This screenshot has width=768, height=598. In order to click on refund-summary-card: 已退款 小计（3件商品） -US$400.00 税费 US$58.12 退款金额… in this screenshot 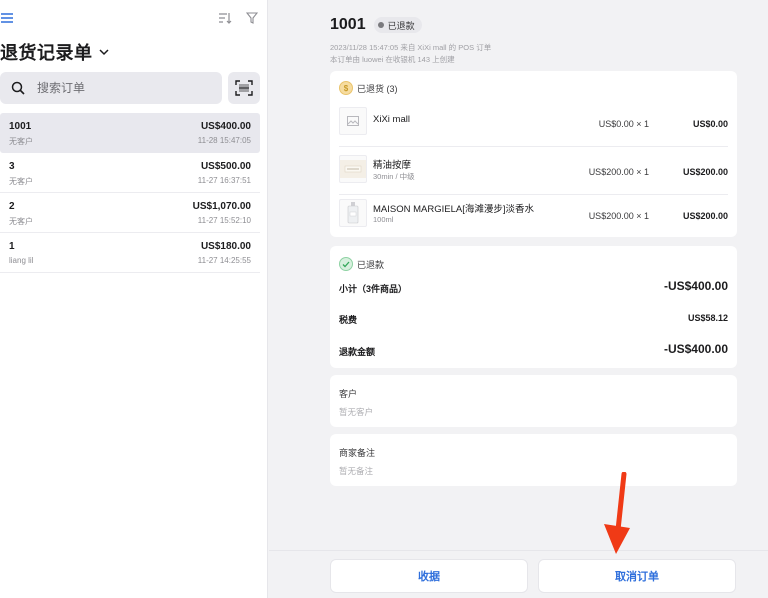, I will do `click(533, 307)`.